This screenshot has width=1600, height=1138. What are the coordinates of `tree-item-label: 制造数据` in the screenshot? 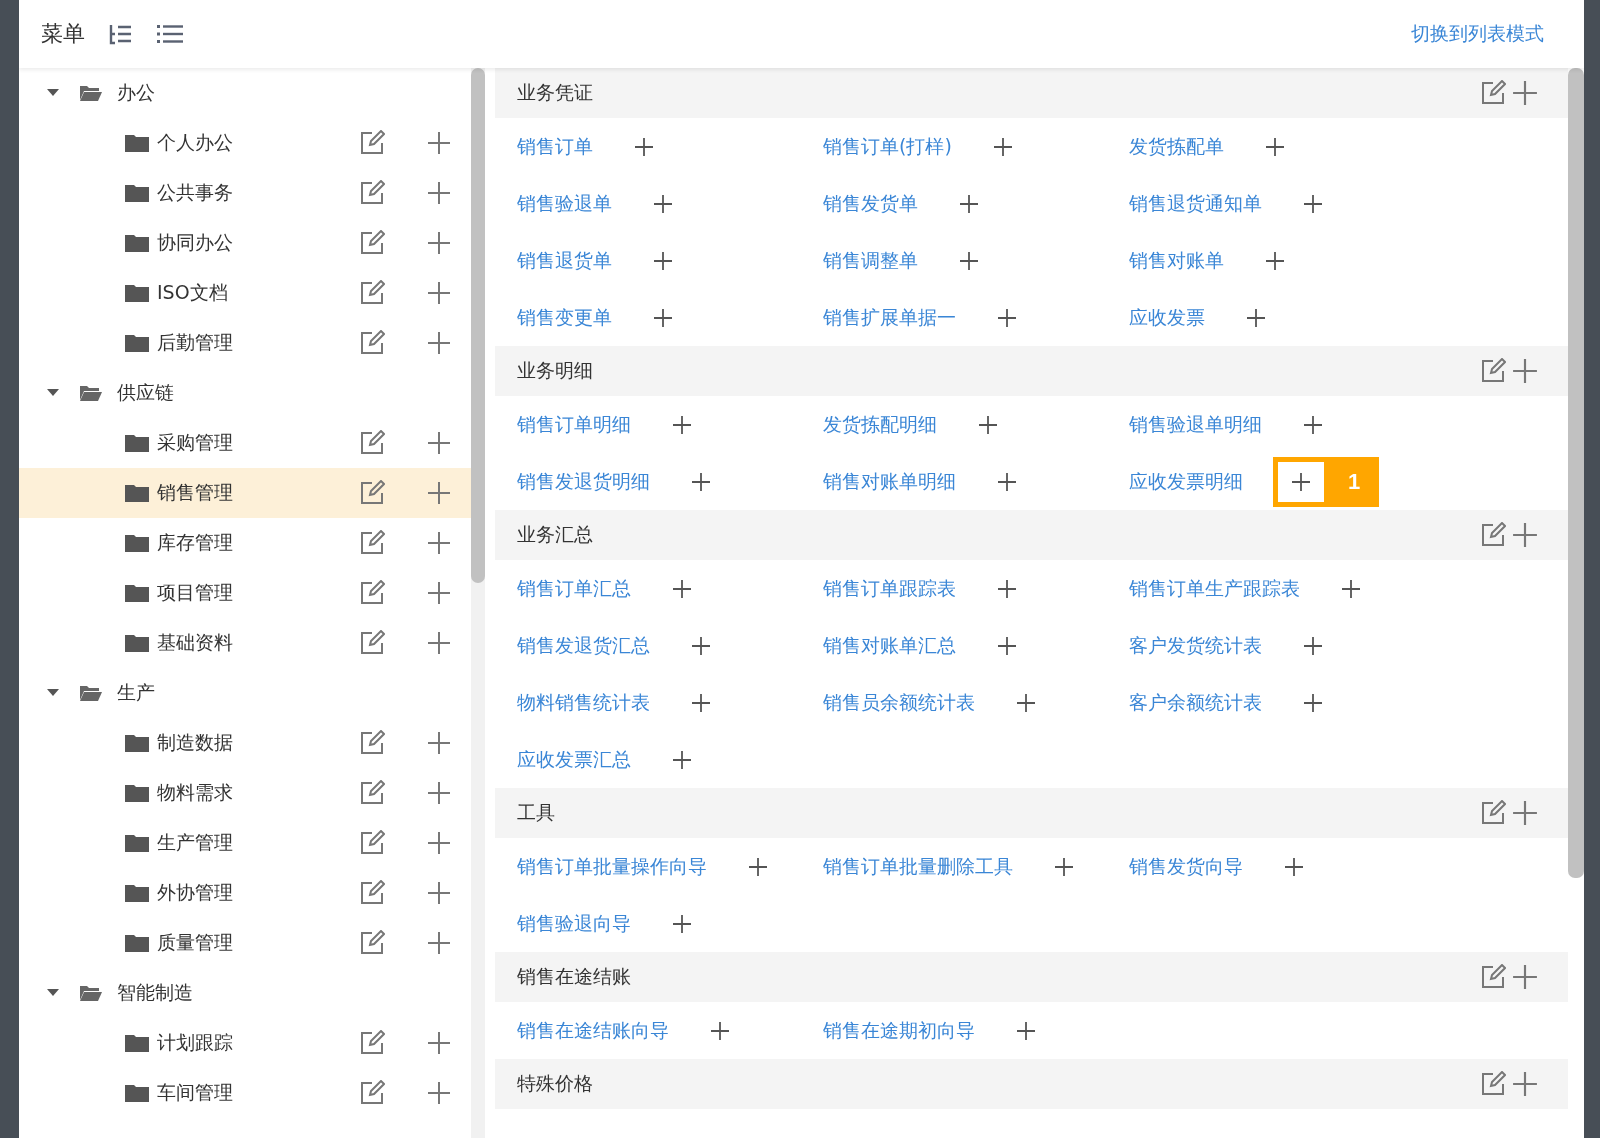 It's located at (195, 743).